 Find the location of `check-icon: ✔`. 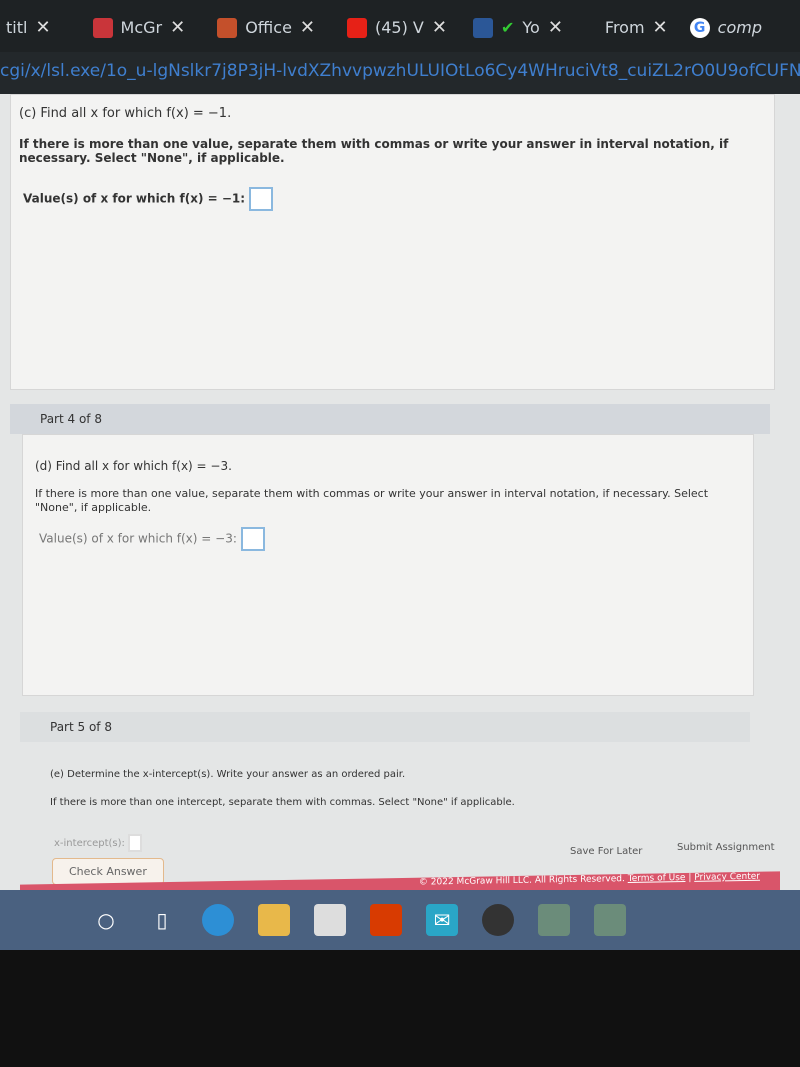

check-icon: ✔ is located at coordinates (507, 27).